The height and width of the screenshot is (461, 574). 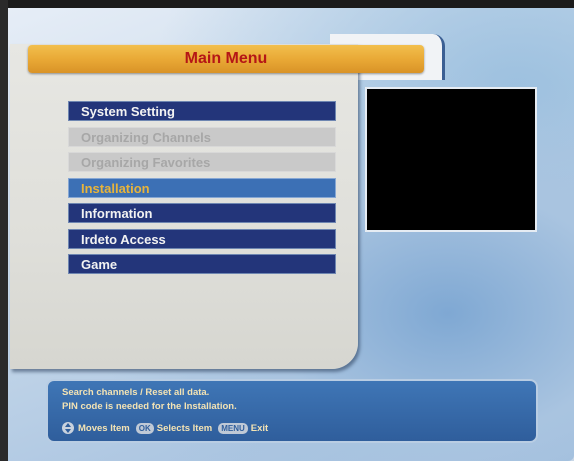 I want to click on ok-key-icon: OK, so click(x=144, y=428).